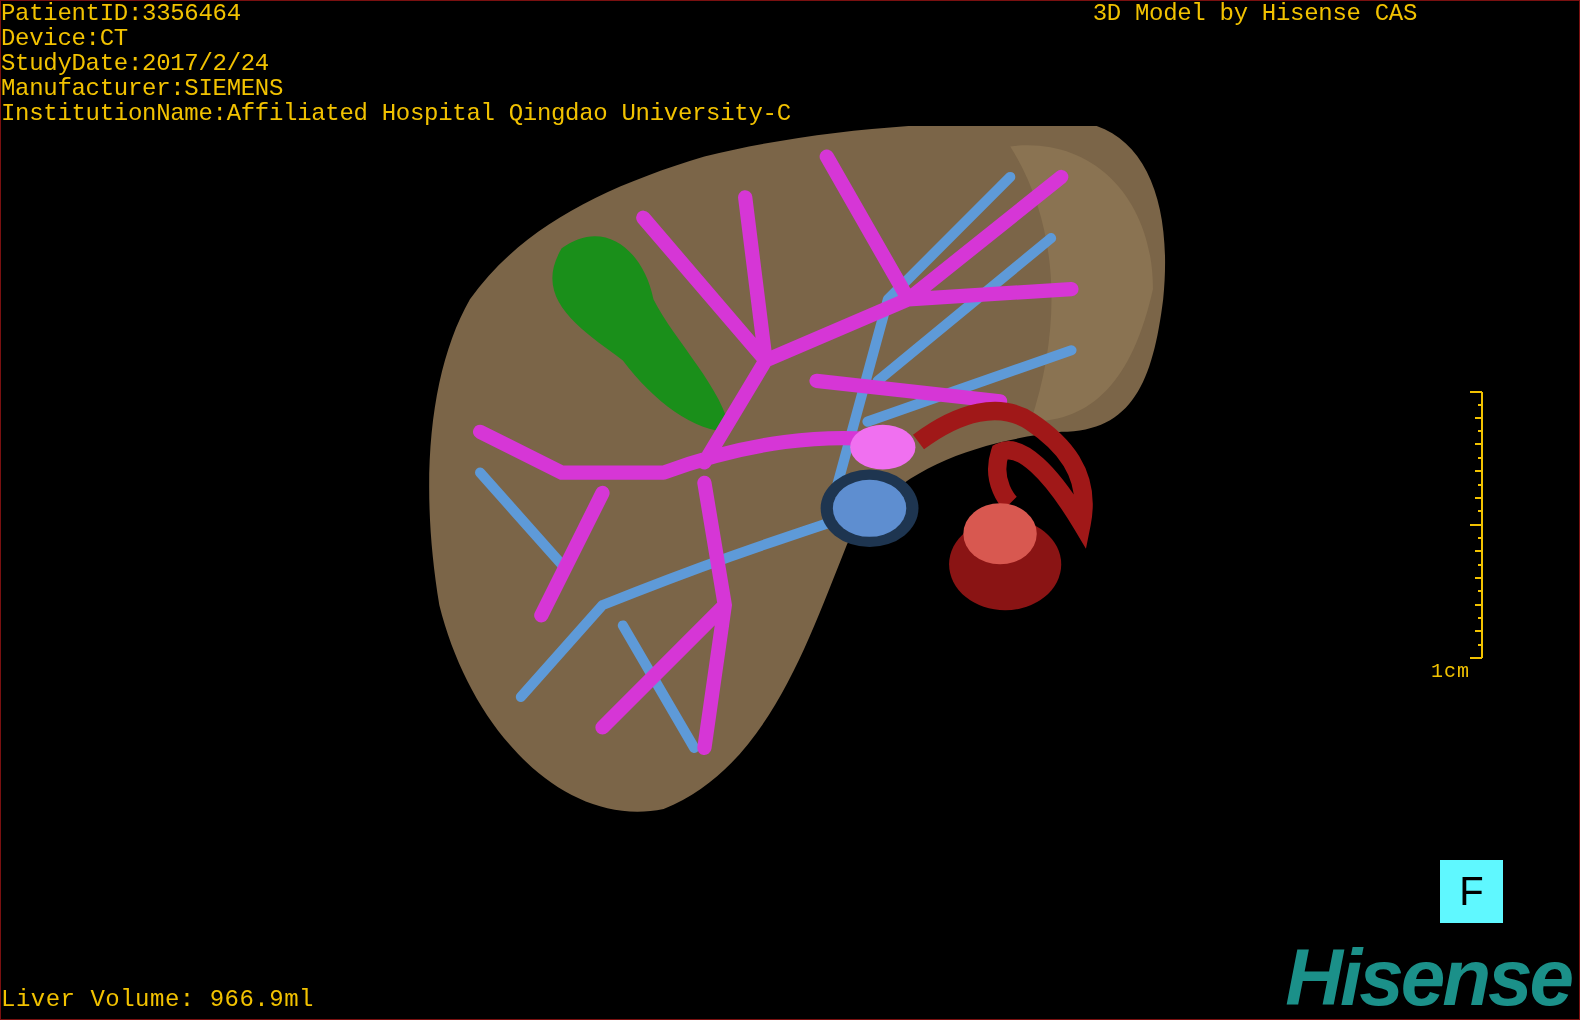  I want to click on scale-bar-icon, so click(1476, 525).